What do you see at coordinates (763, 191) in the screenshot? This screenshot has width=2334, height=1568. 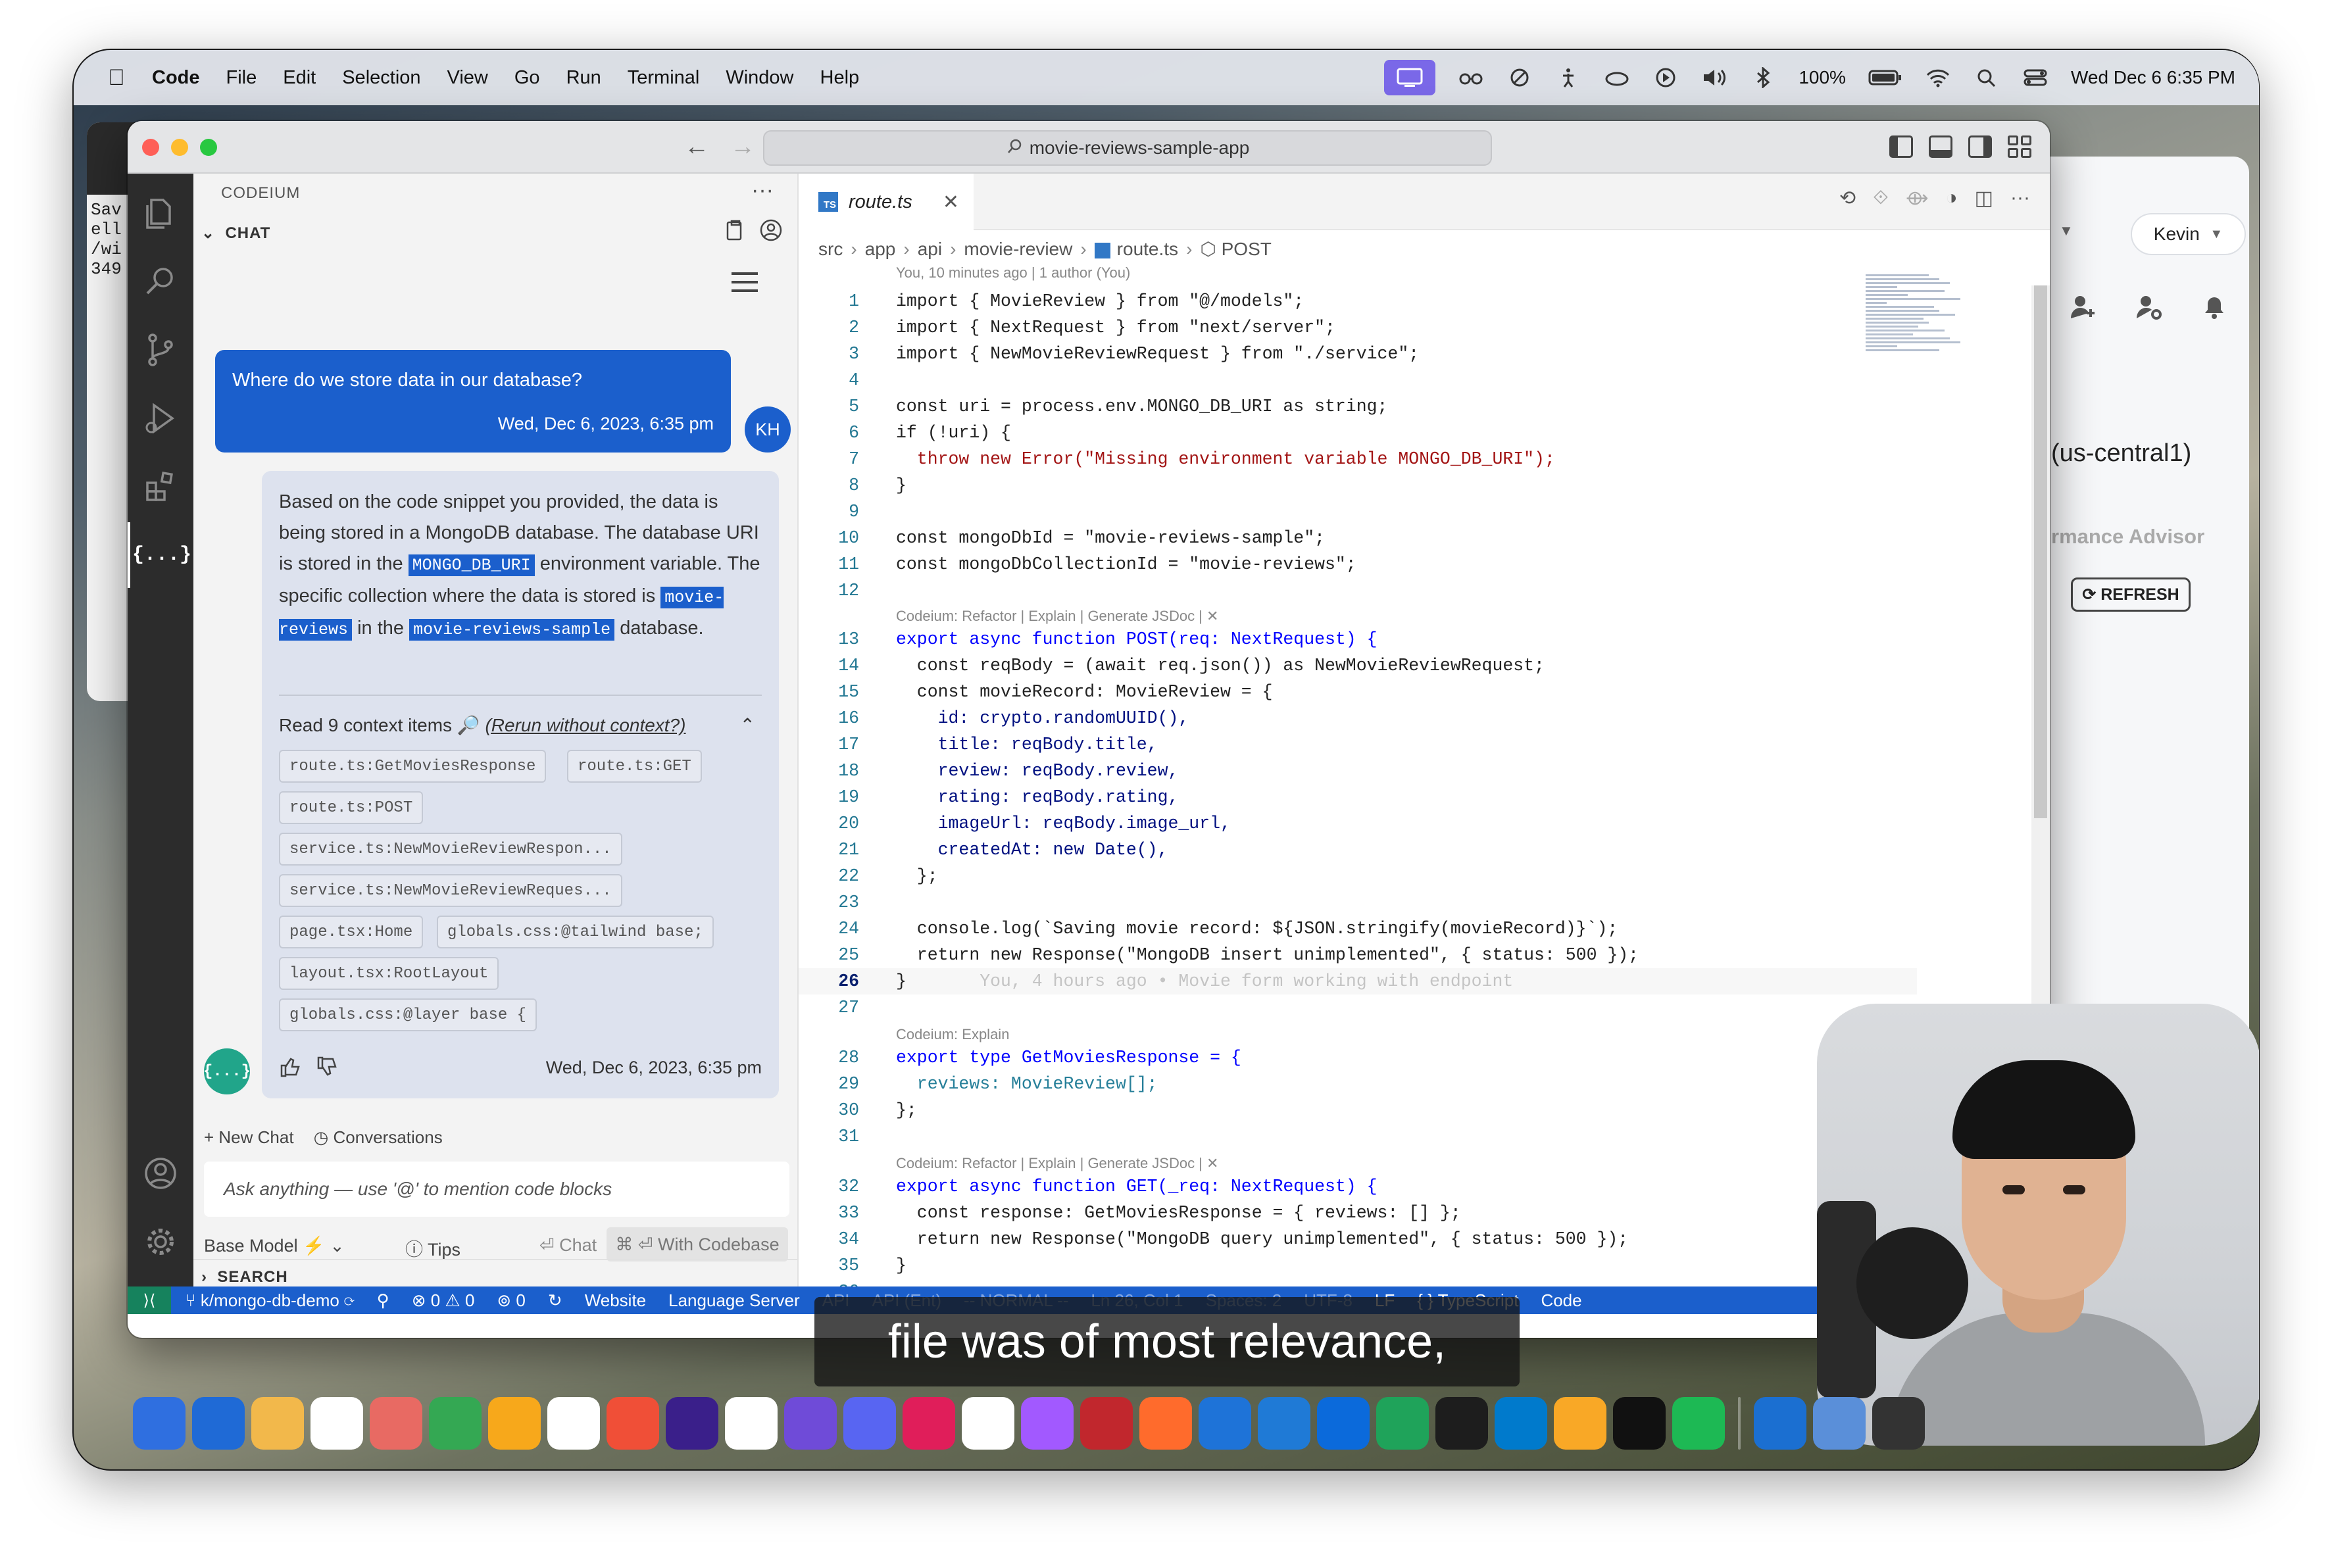 I see `more-actions-icon: ···` at bounding box center [763, 191].